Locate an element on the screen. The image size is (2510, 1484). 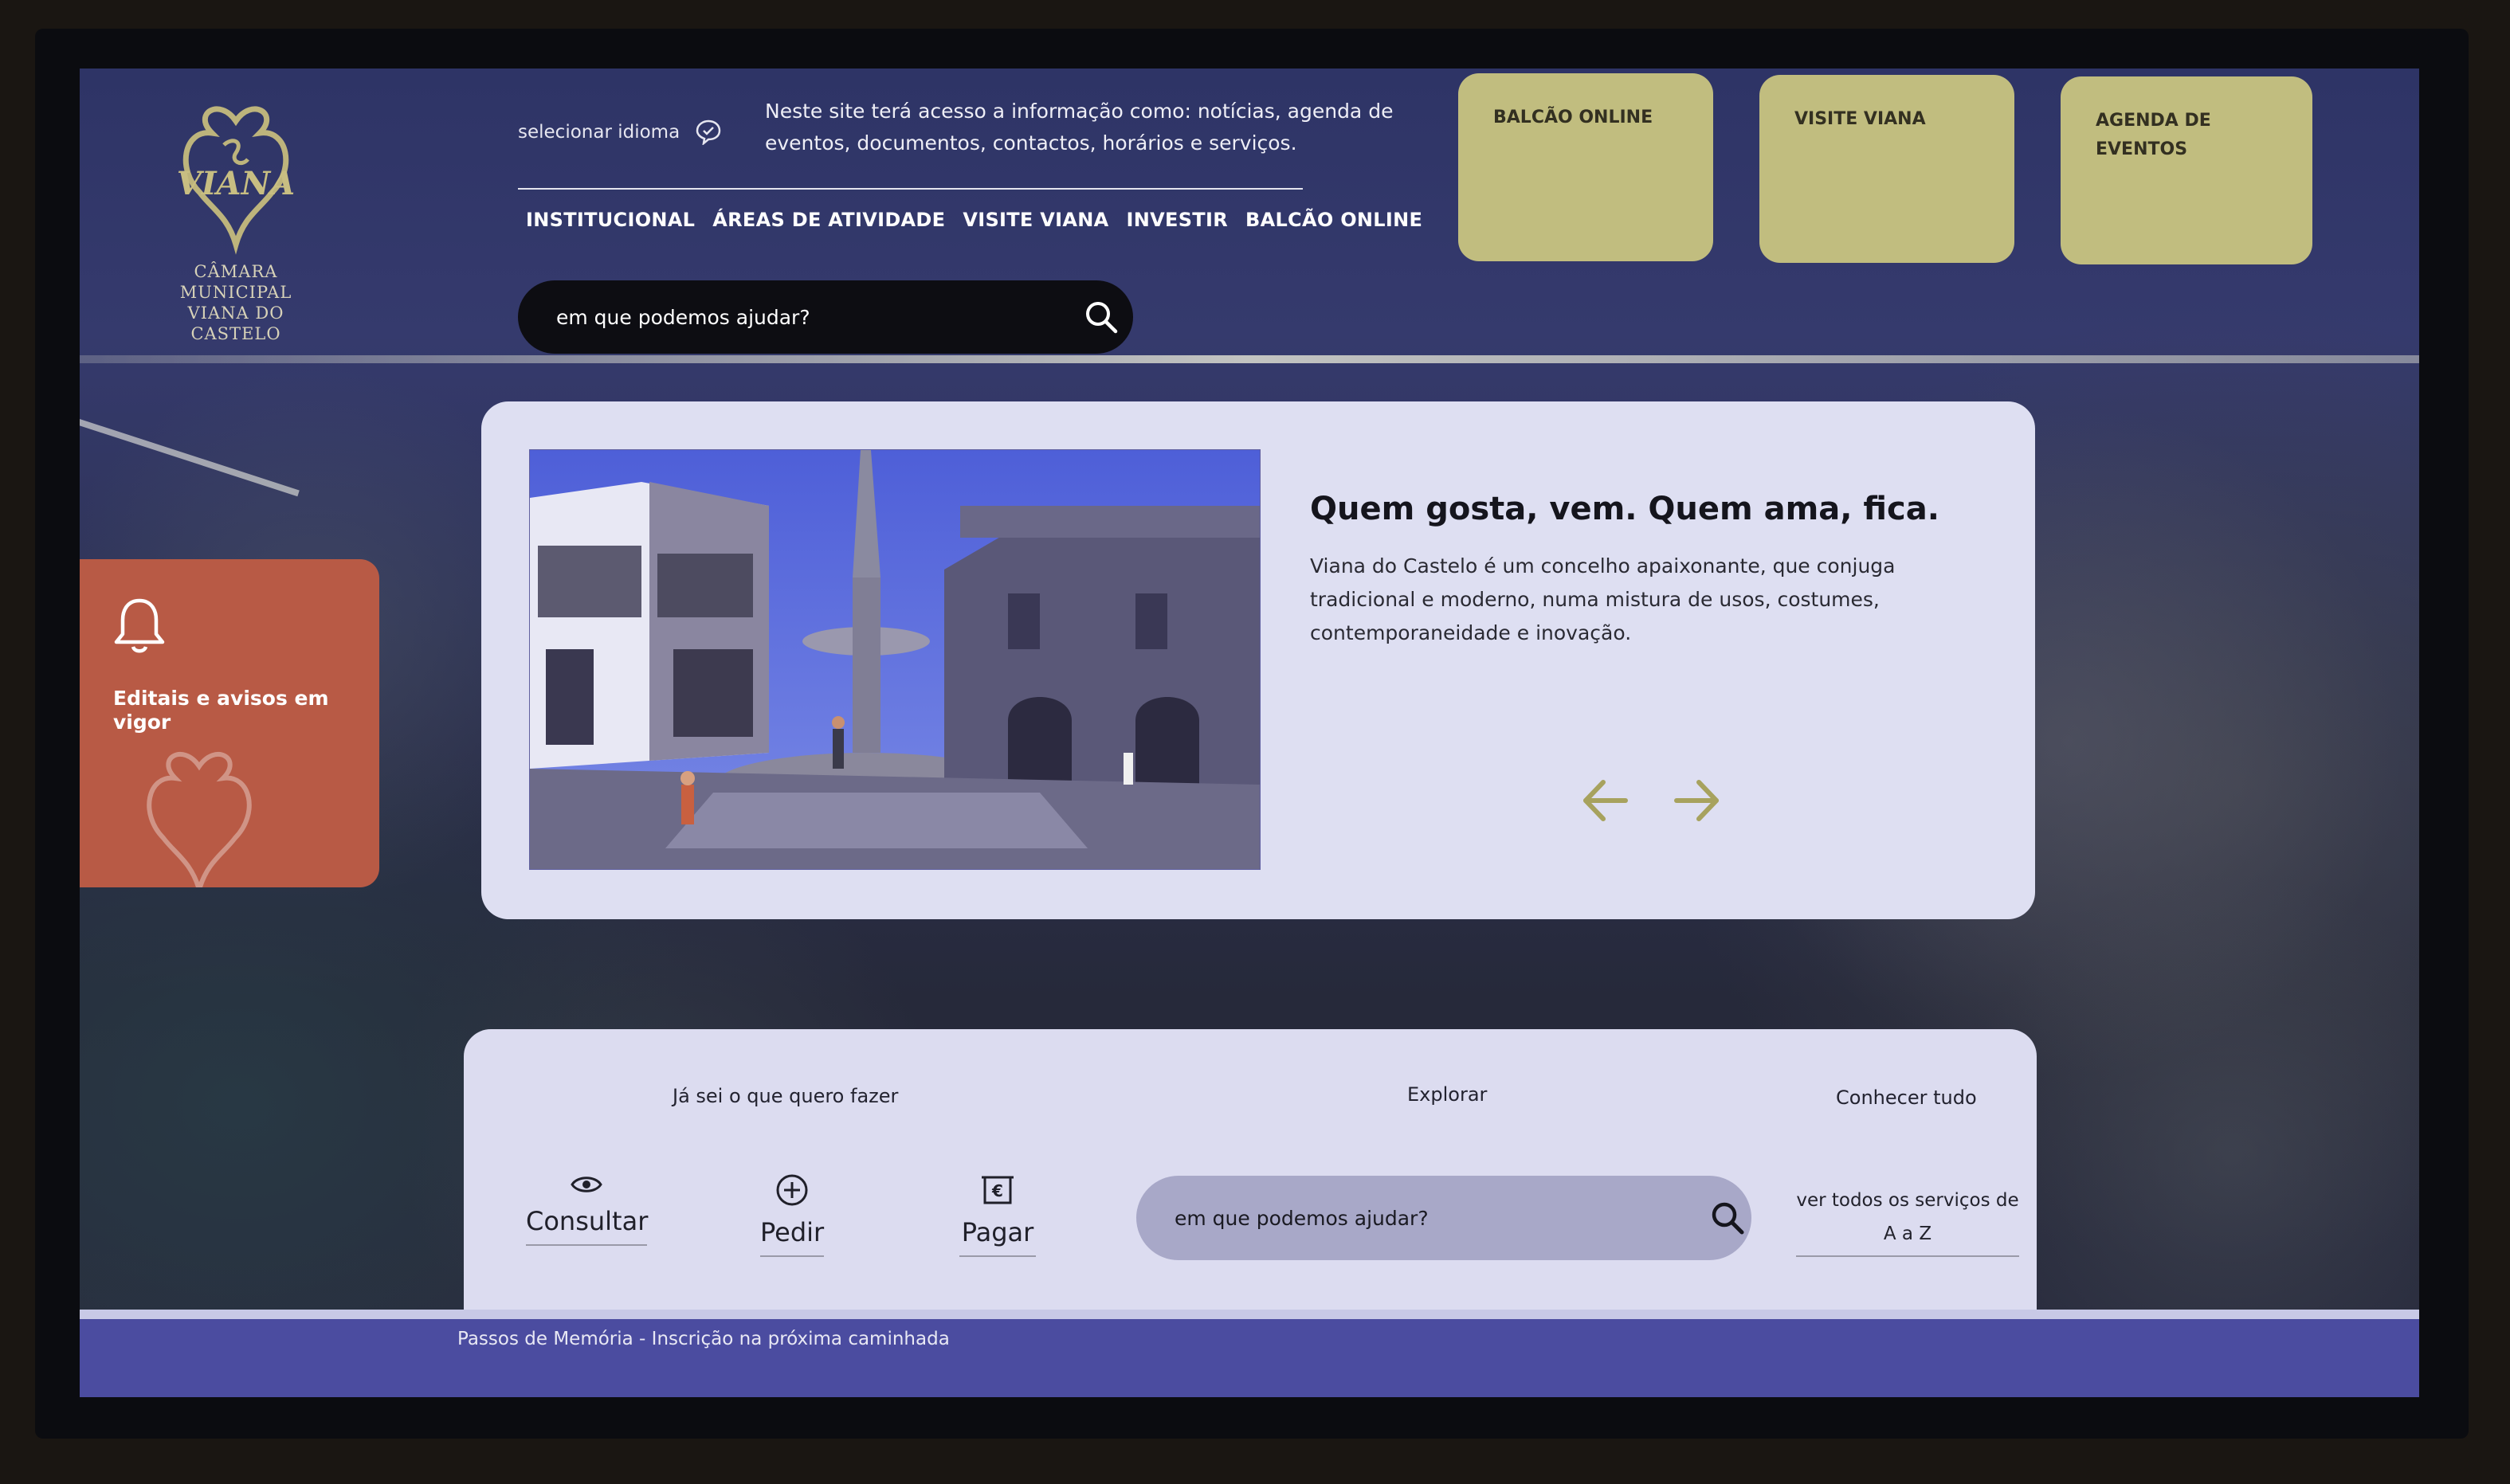
plus-circle-icon is located at coordinates (792, 1190).